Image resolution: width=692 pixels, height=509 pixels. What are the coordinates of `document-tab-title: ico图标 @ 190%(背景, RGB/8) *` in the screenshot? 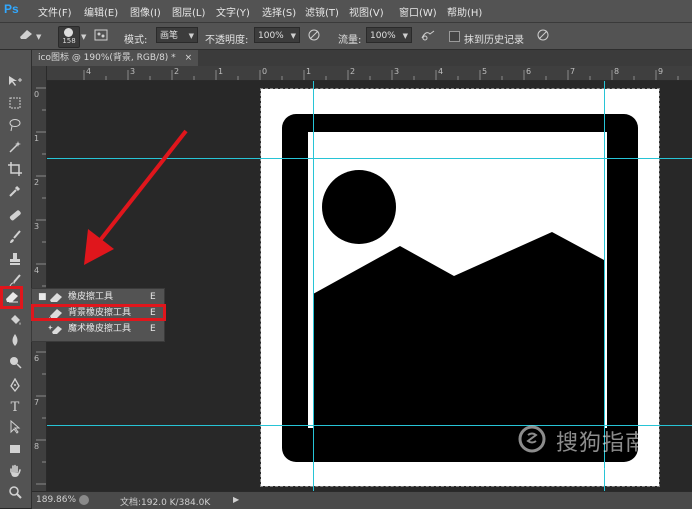 It's located at (107, 58).